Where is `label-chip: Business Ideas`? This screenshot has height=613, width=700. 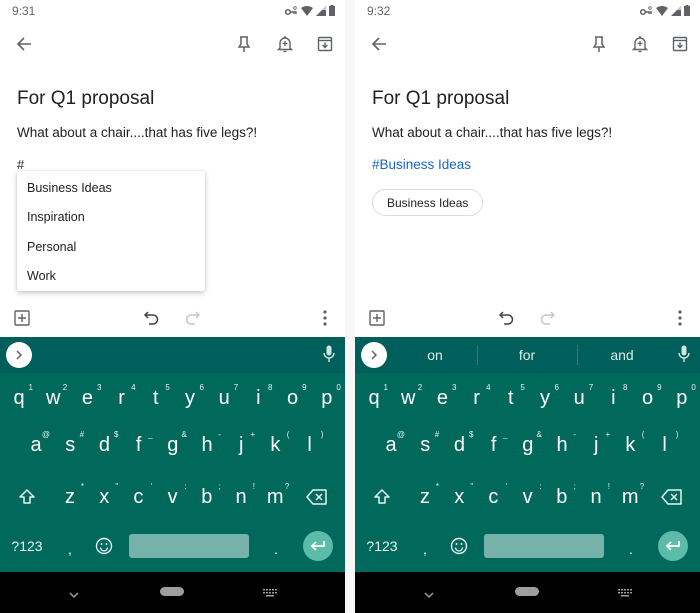
label-chip: Business Ideas is located at coordinates (428, 202).